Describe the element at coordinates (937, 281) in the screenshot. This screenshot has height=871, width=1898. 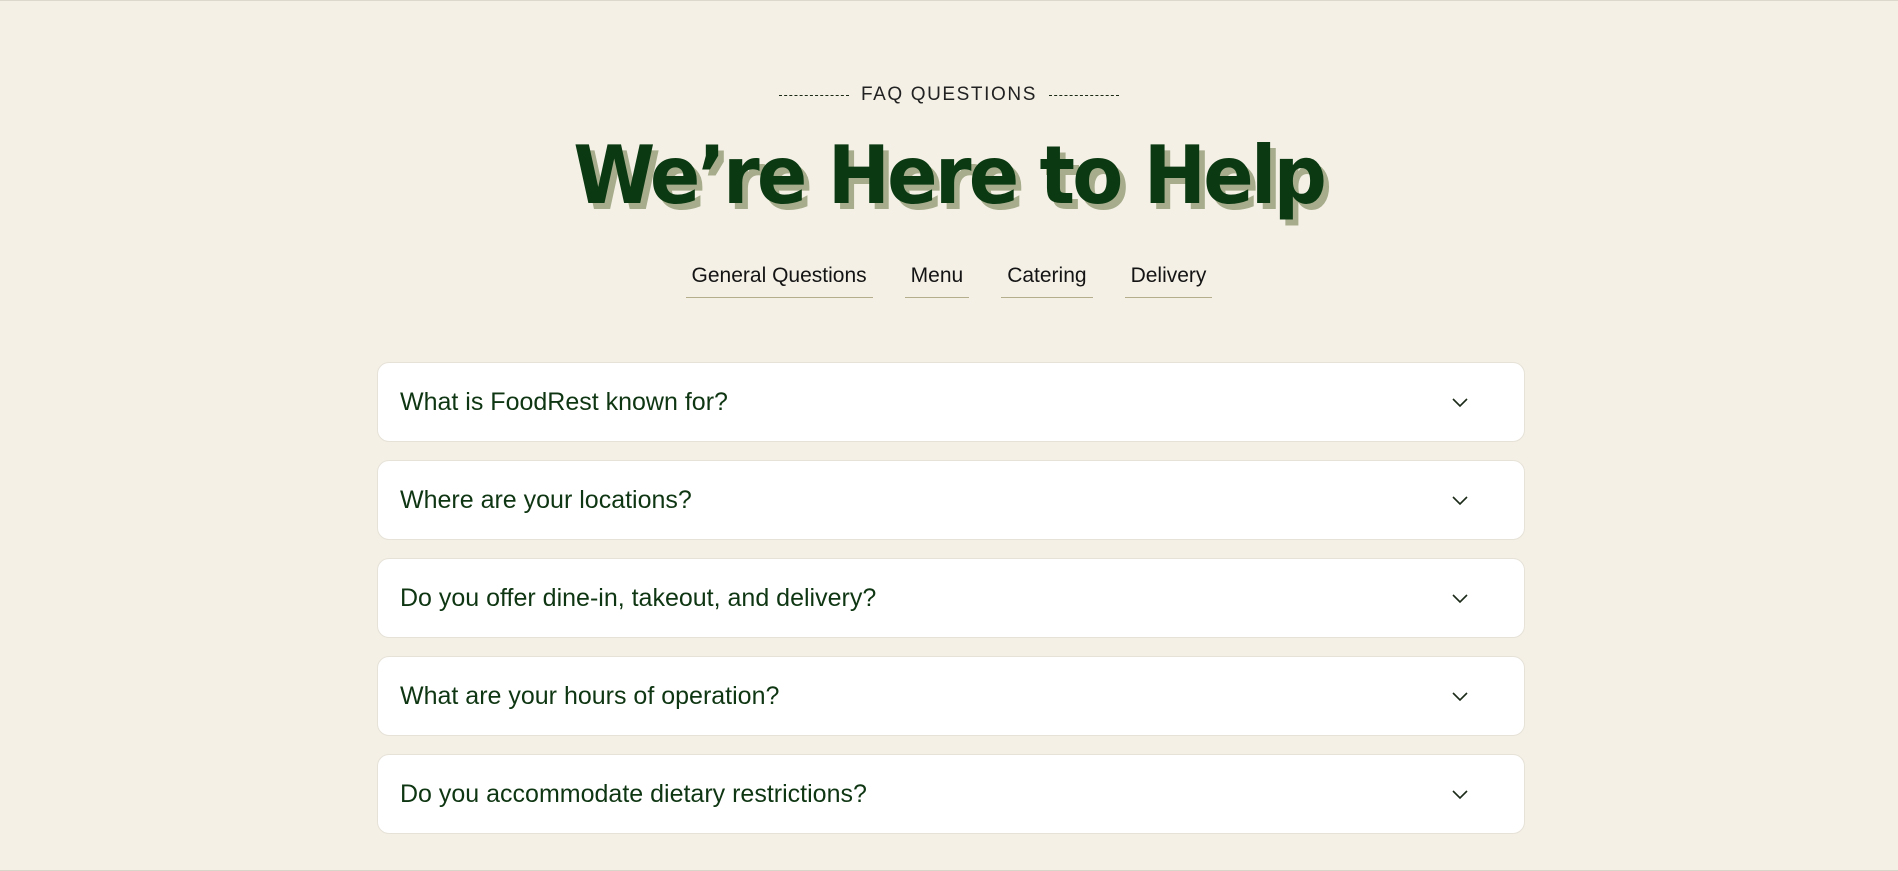
I see `tab-menu: Menu` at that location.